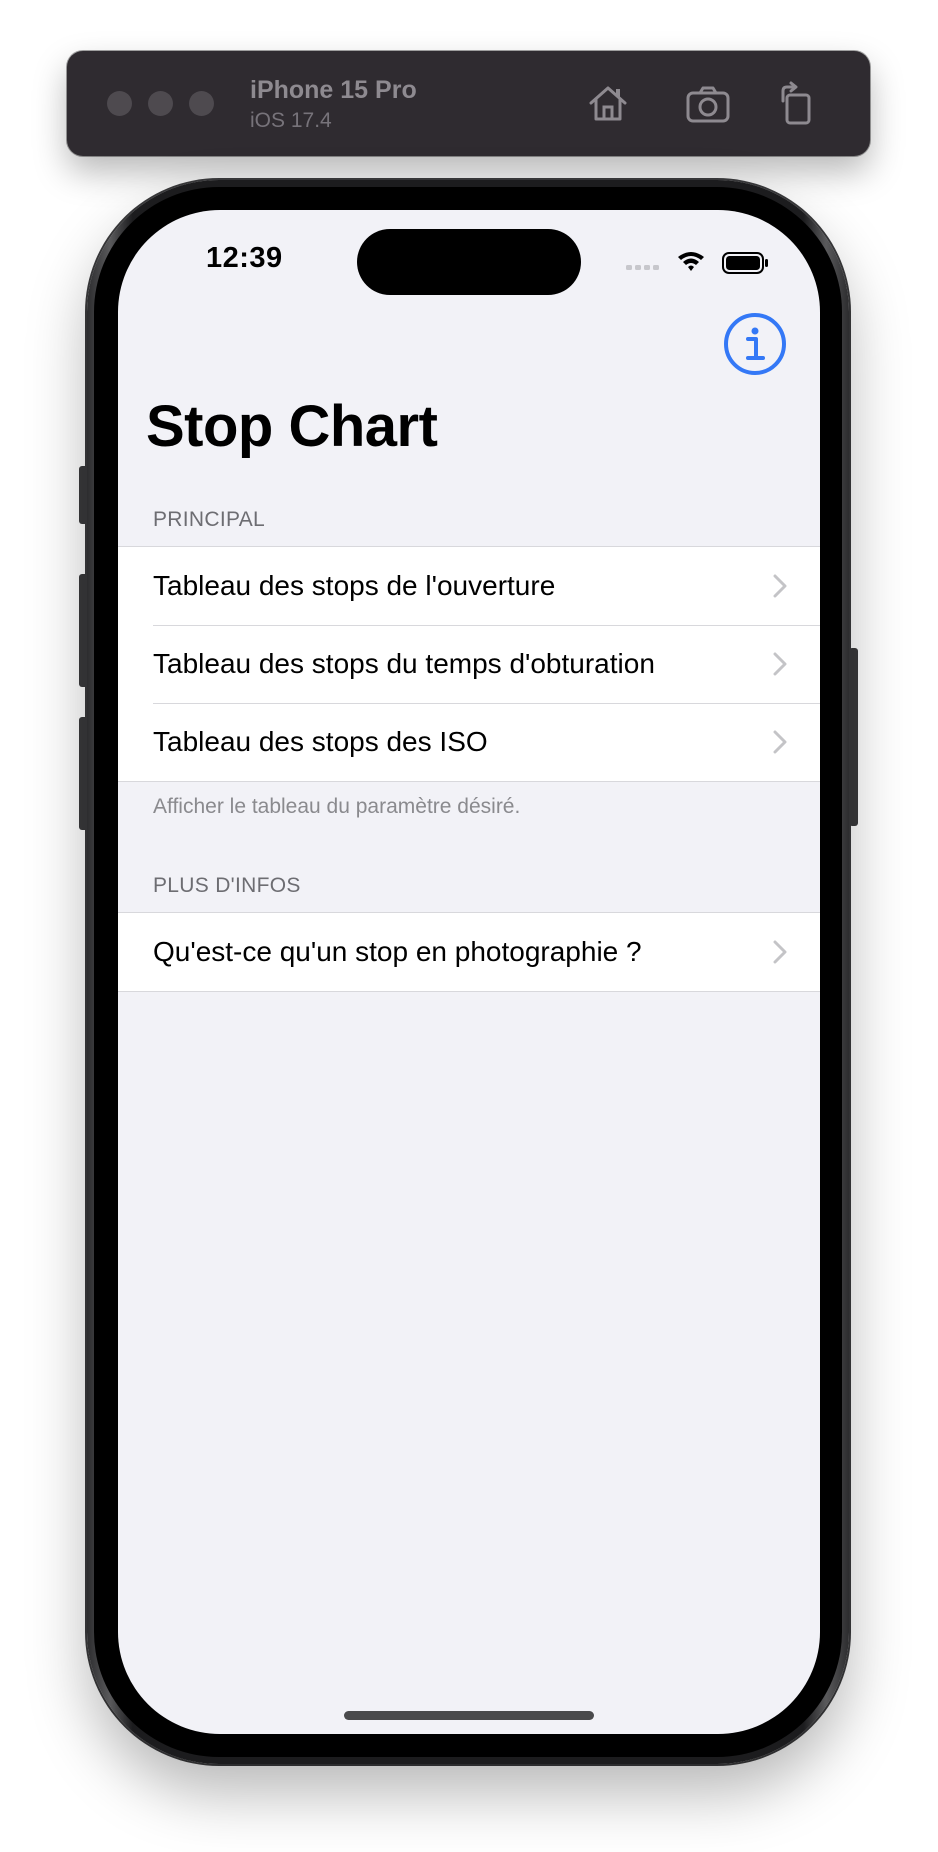 The width and height of the screenshot is (938, 1852). I want to click on wifi-icon, so click(691, 261).